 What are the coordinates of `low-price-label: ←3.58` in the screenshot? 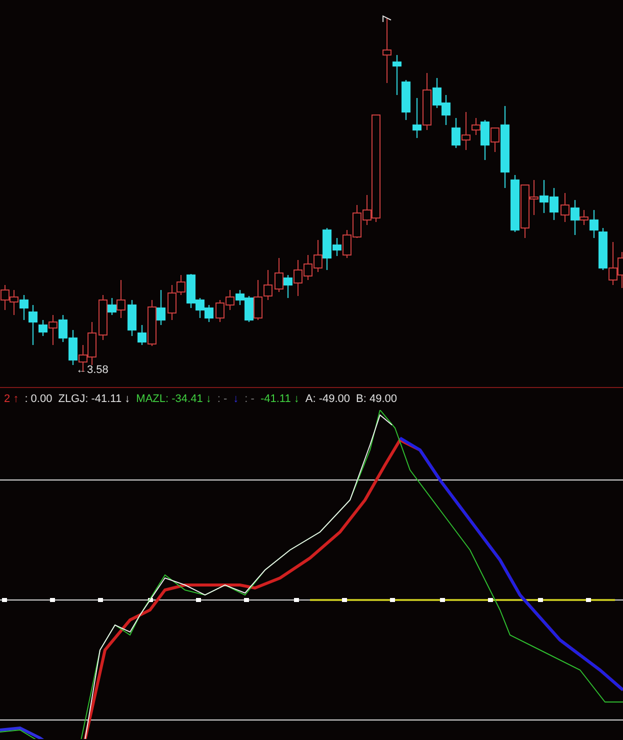 It's located at (92, 370).